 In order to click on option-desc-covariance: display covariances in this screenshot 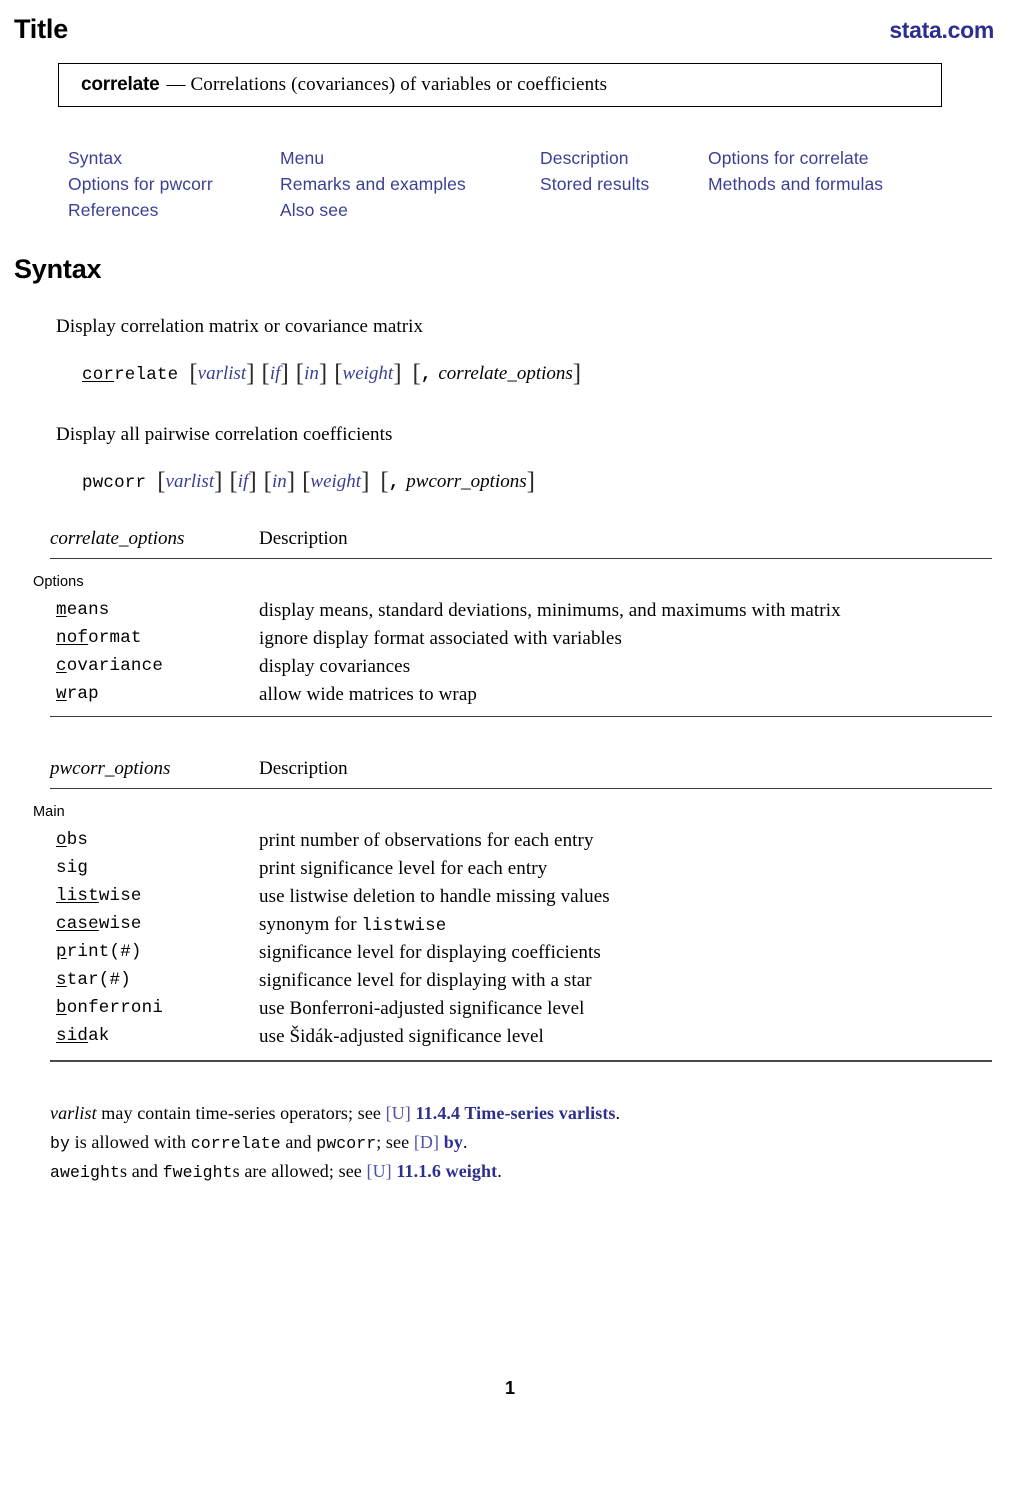, I will do `click(335, 666)`.